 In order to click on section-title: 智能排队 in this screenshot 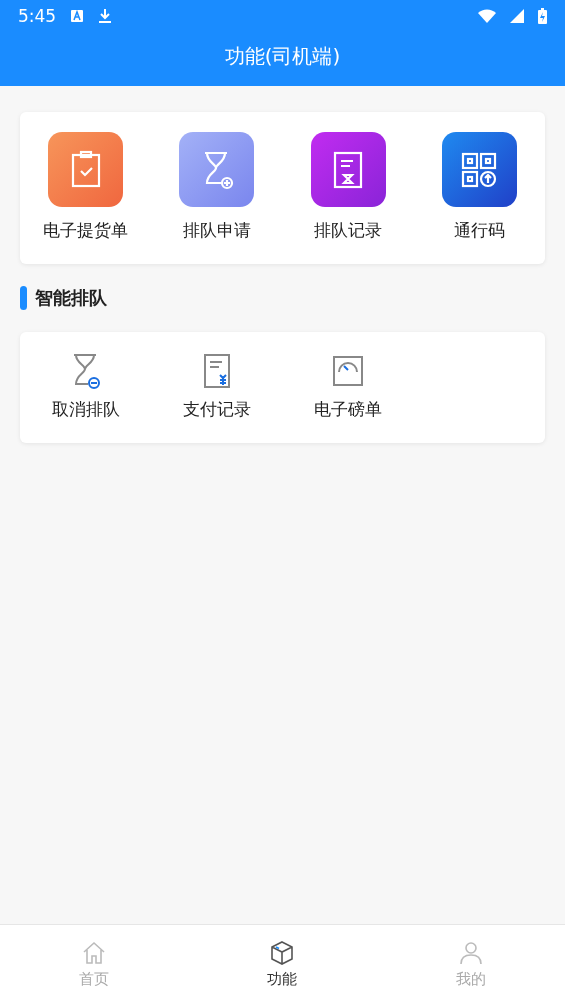, I will do `click(71, 298)`.